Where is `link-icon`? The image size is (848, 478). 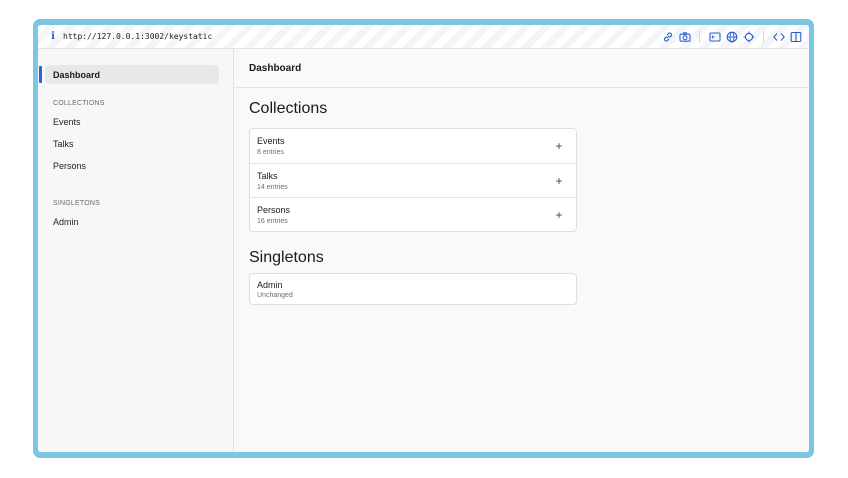 link-icon is located at coordinates (668, 37).